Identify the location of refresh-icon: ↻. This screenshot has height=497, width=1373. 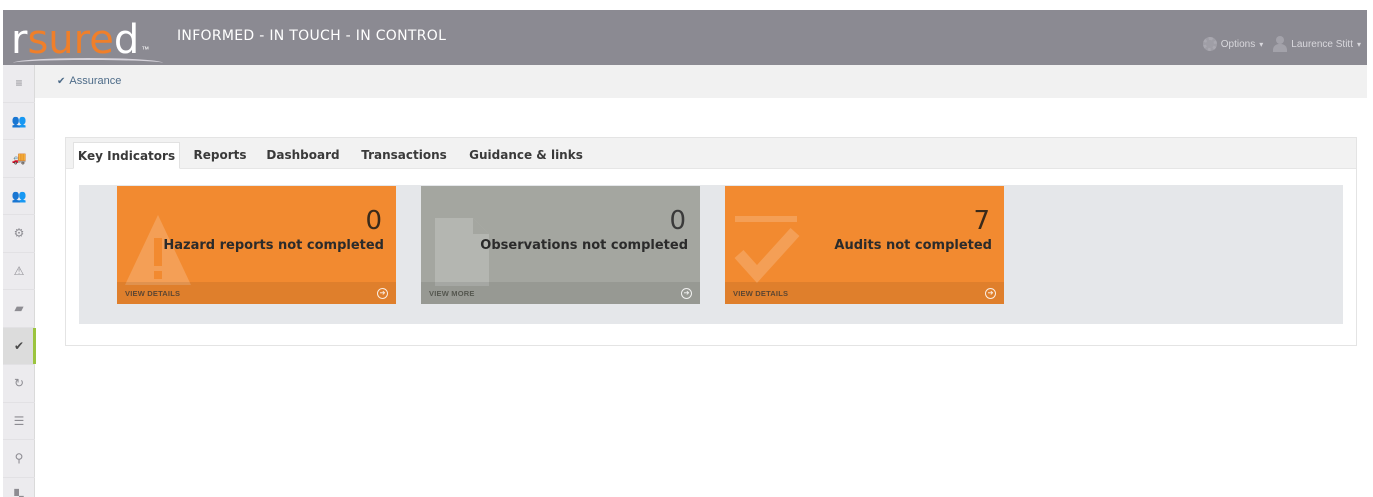
(19, 383).